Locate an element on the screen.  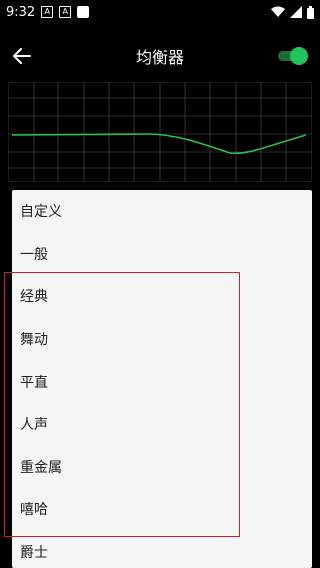
menu-item-custom: 自定义 is located at coordinates (162, 211).